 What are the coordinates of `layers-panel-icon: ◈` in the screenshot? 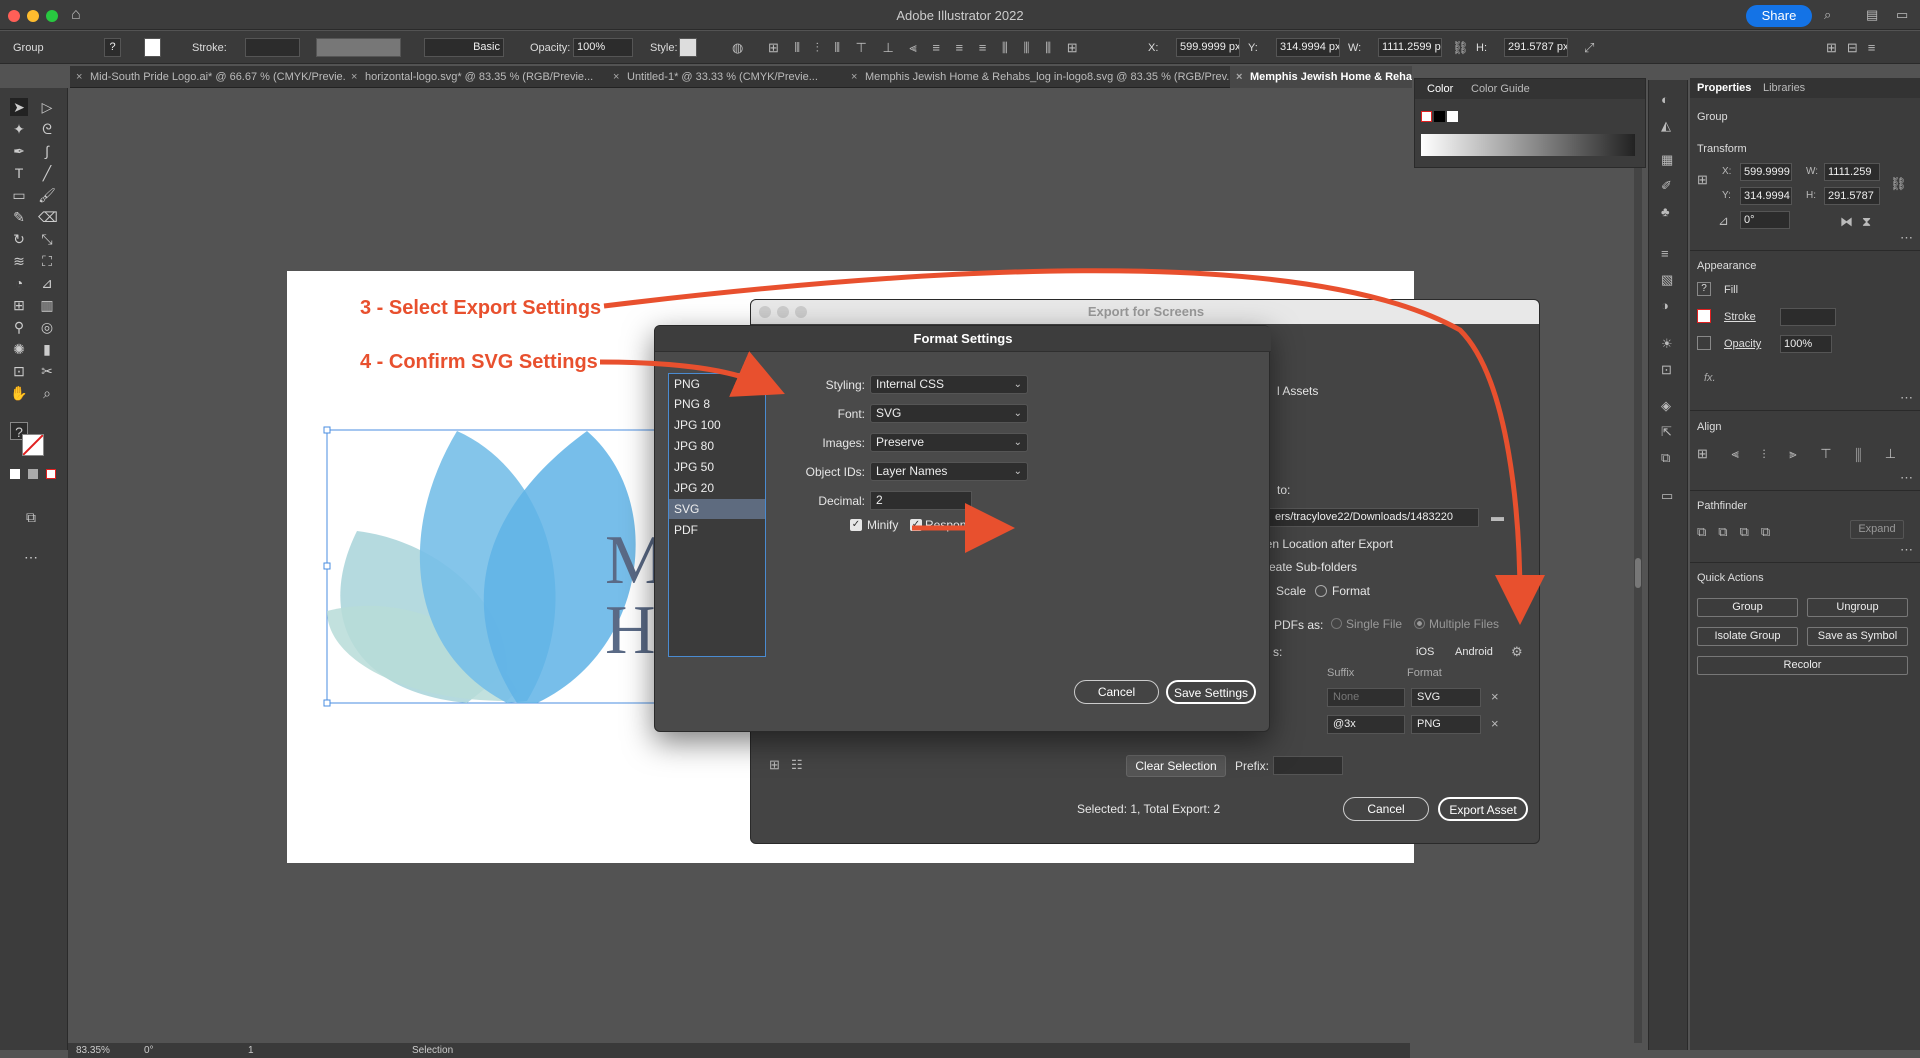 It's located at (1666, 406).